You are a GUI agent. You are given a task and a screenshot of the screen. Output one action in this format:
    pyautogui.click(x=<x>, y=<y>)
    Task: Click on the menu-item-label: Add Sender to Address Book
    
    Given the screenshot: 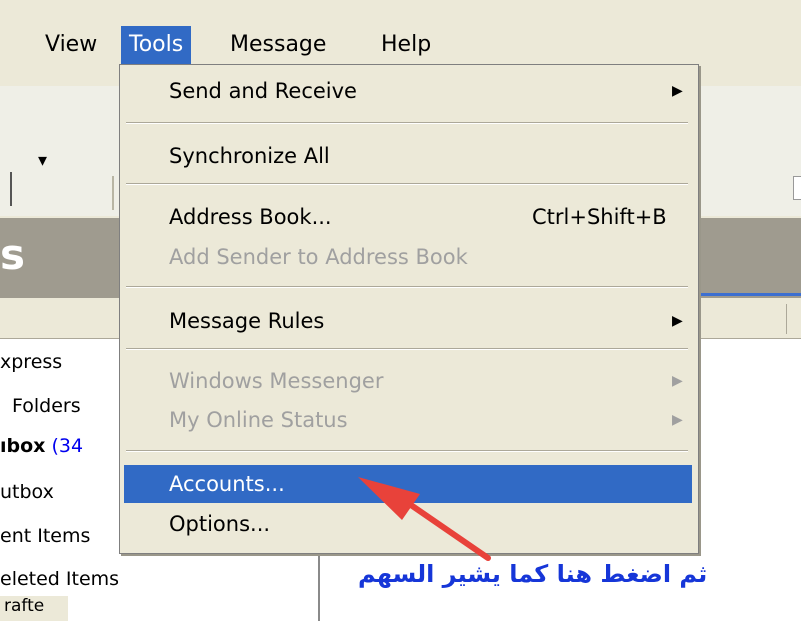 What is the action you would take?
    pyautogui.click(x=318, y=257)
    